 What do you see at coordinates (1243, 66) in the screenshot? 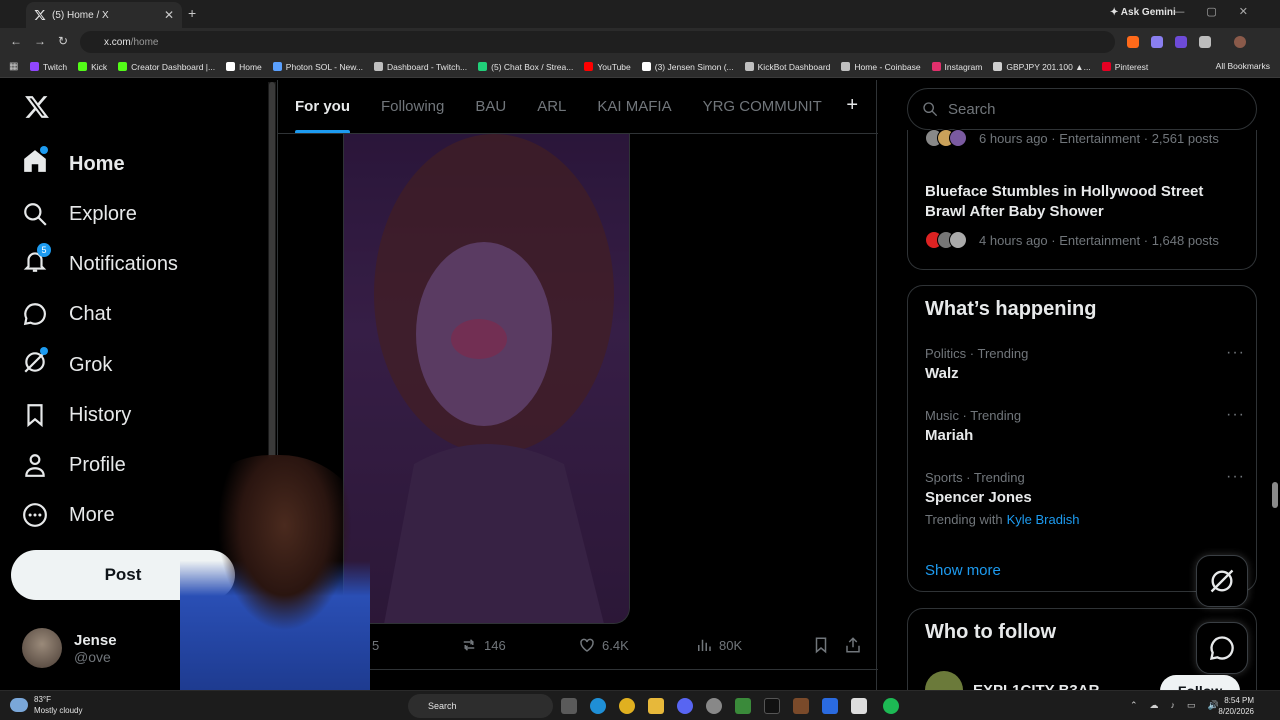
I see `all-bookmarks-button: All Bookmarks` at bounding box center [1243, 66].